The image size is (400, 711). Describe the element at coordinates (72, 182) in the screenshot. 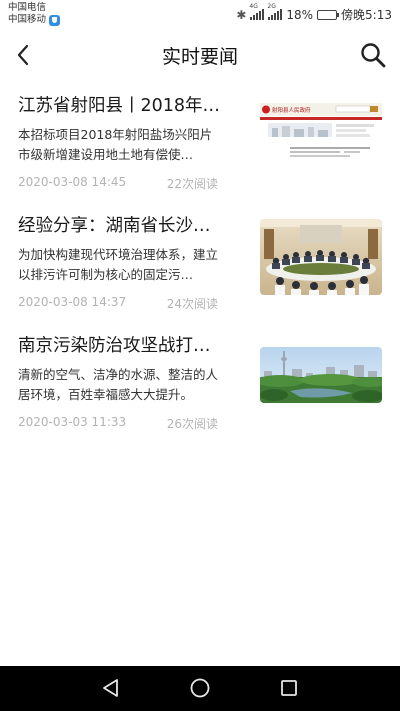

I see `news-date: 2020-03-08 14:45` at that location.